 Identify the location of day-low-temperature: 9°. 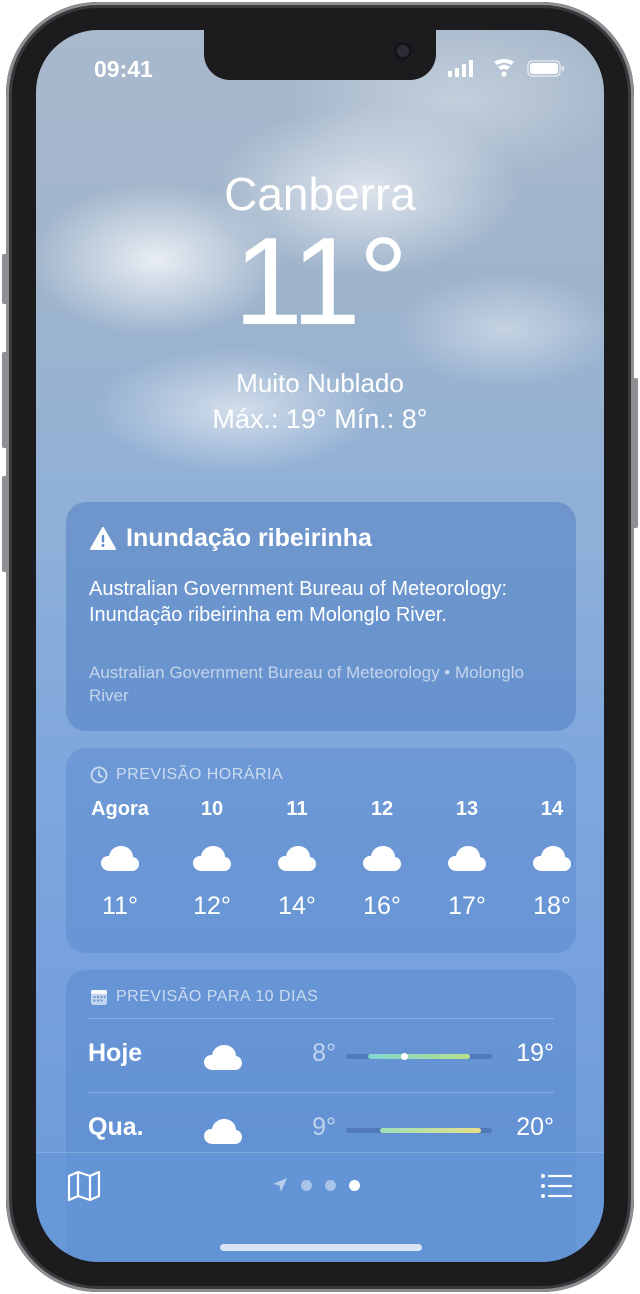
(324, 1127).